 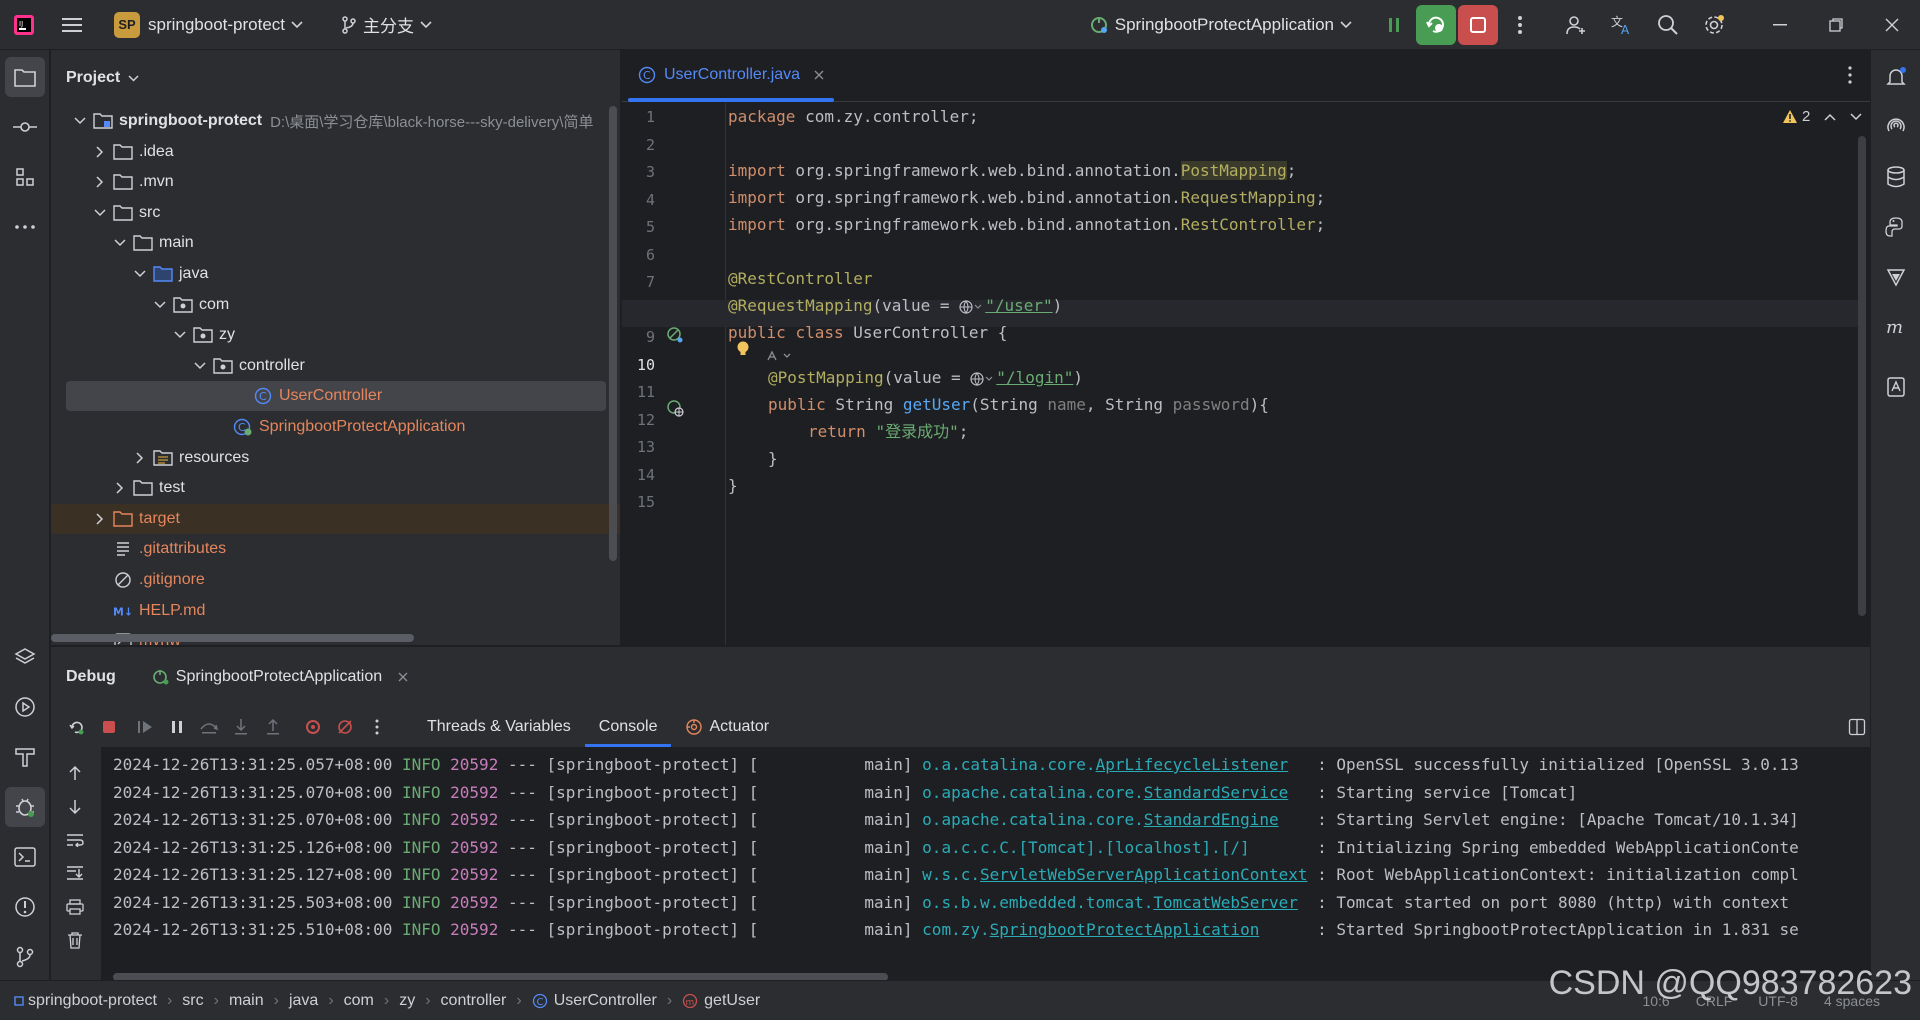 I want to click on tab-actuator: Actuator, so click(x=727, y=727).